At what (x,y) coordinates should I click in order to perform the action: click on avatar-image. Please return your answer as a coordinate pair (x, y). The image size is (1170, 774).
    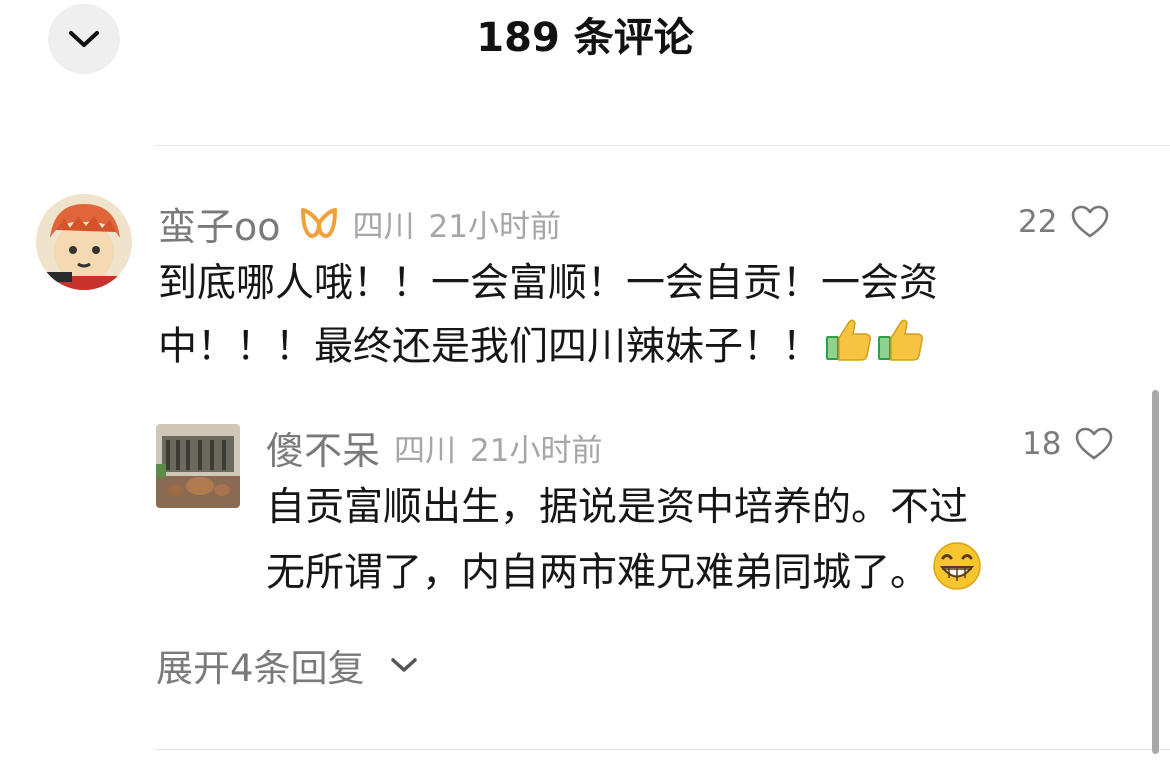
    Looking at the image, I should click on (84, 242).